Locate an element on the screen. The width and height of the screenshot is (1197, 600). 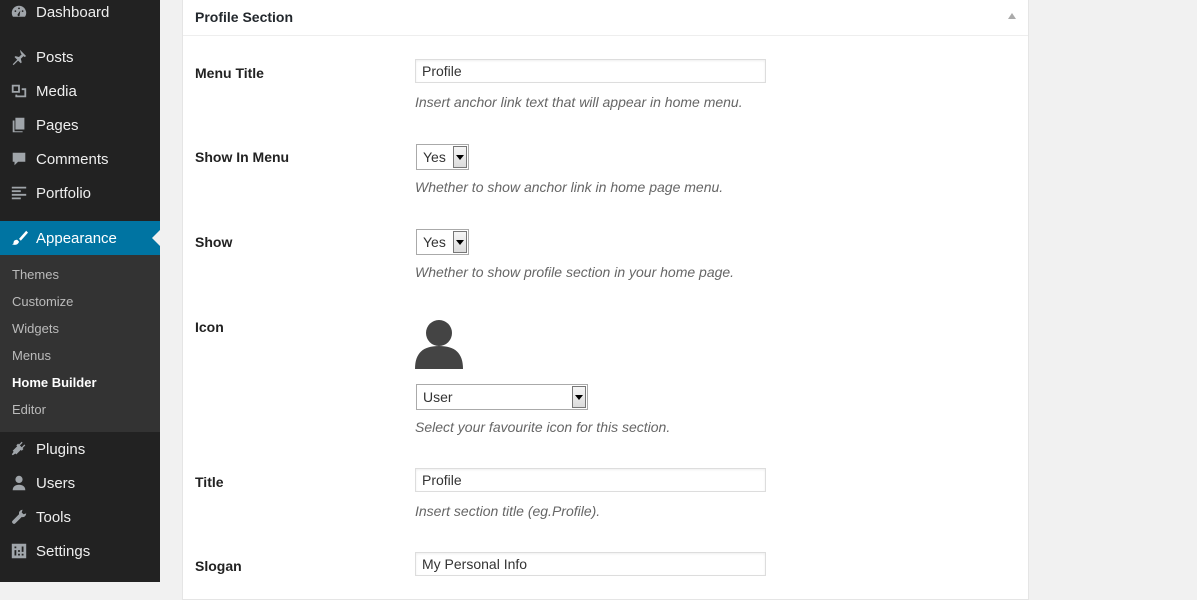
dashboard-icon is located at coordinates (19, 12).